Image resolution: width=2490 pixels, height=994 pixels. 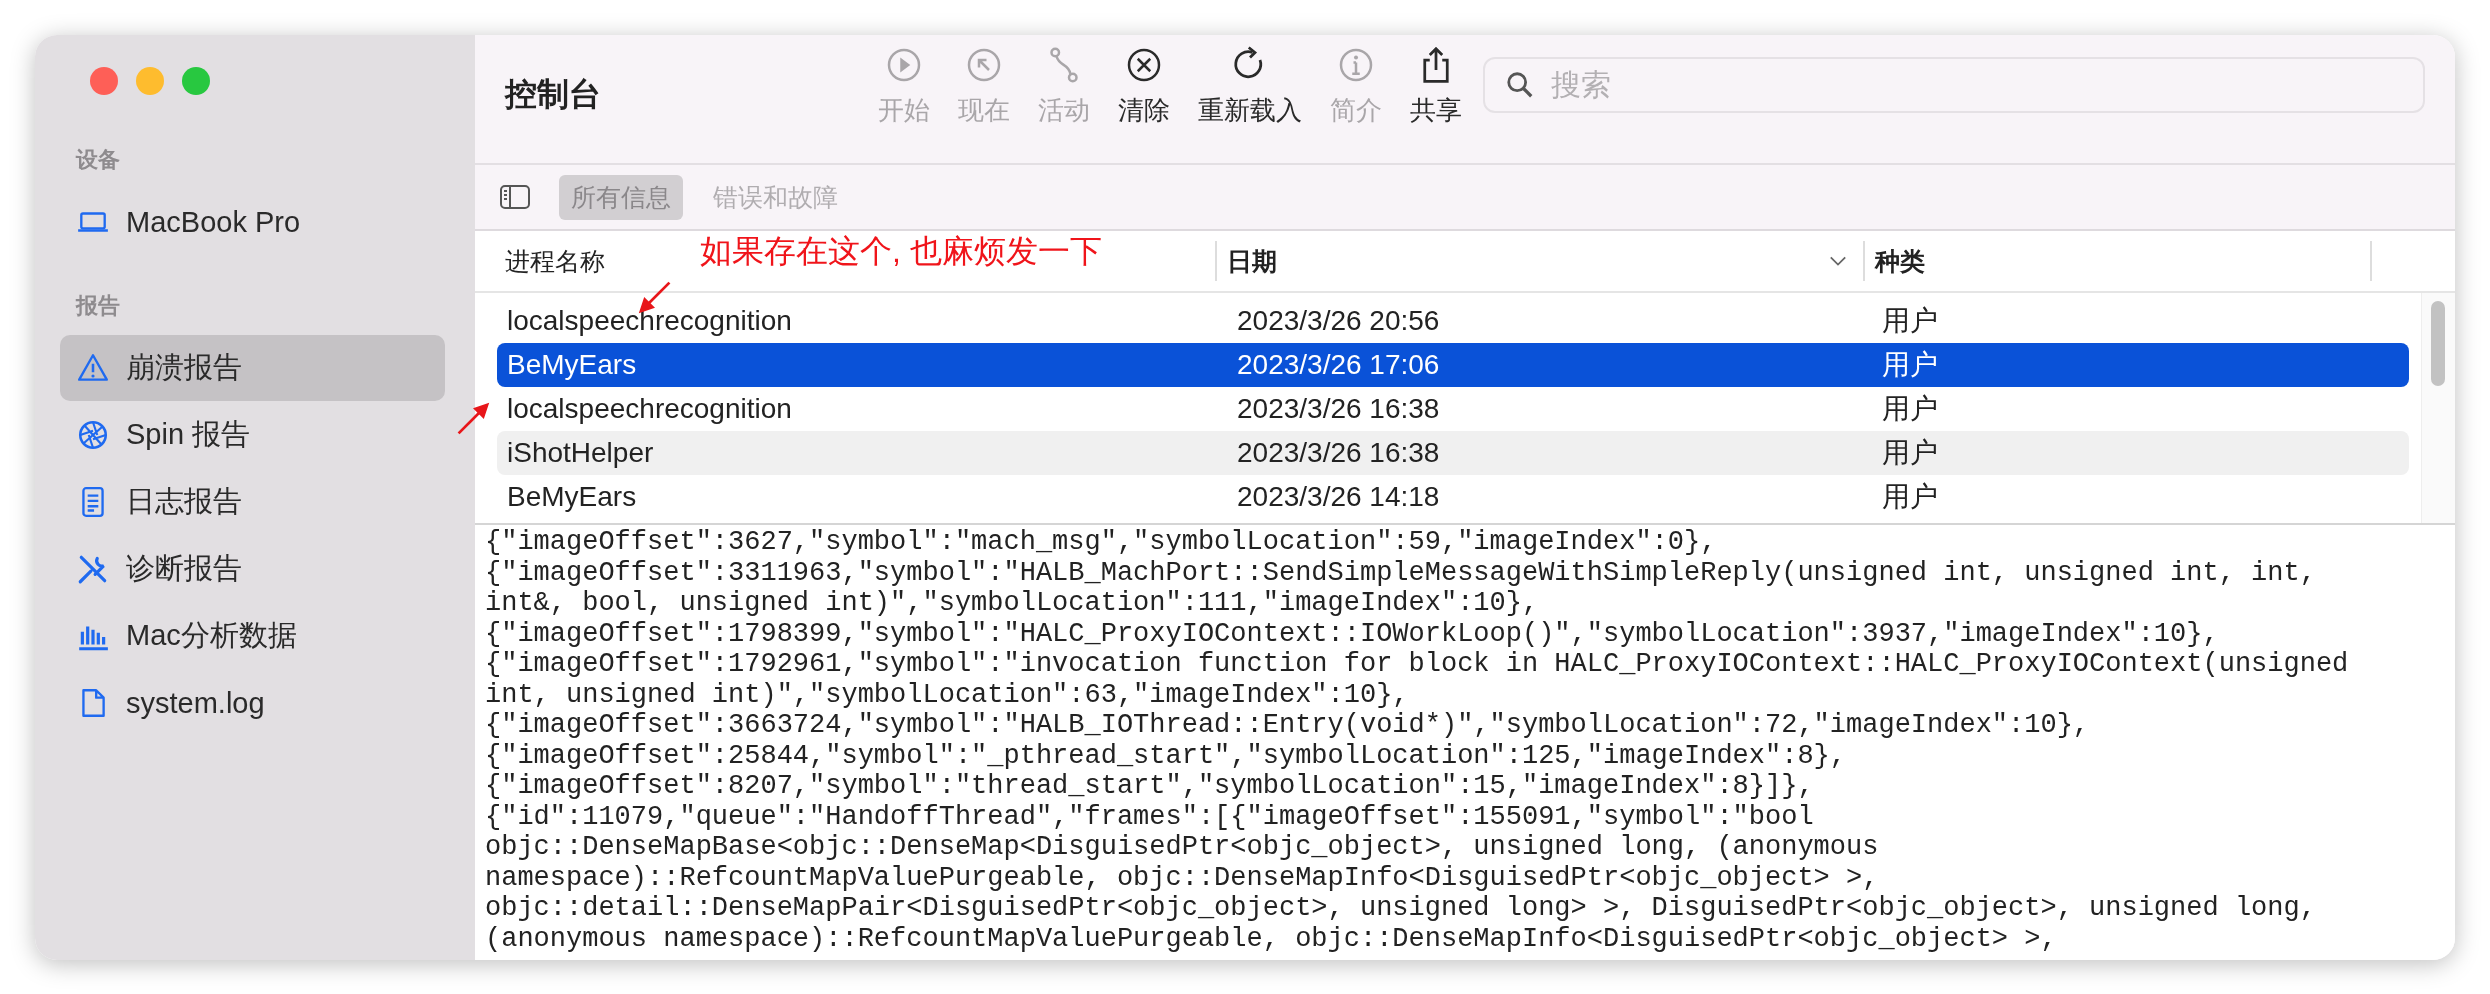 What do you see at coordinates (1453, 365) in the screenshot?
I see `table-row: BeMyEars 2023/3/26 17:06 用户` at bounding box center [1453, 365].